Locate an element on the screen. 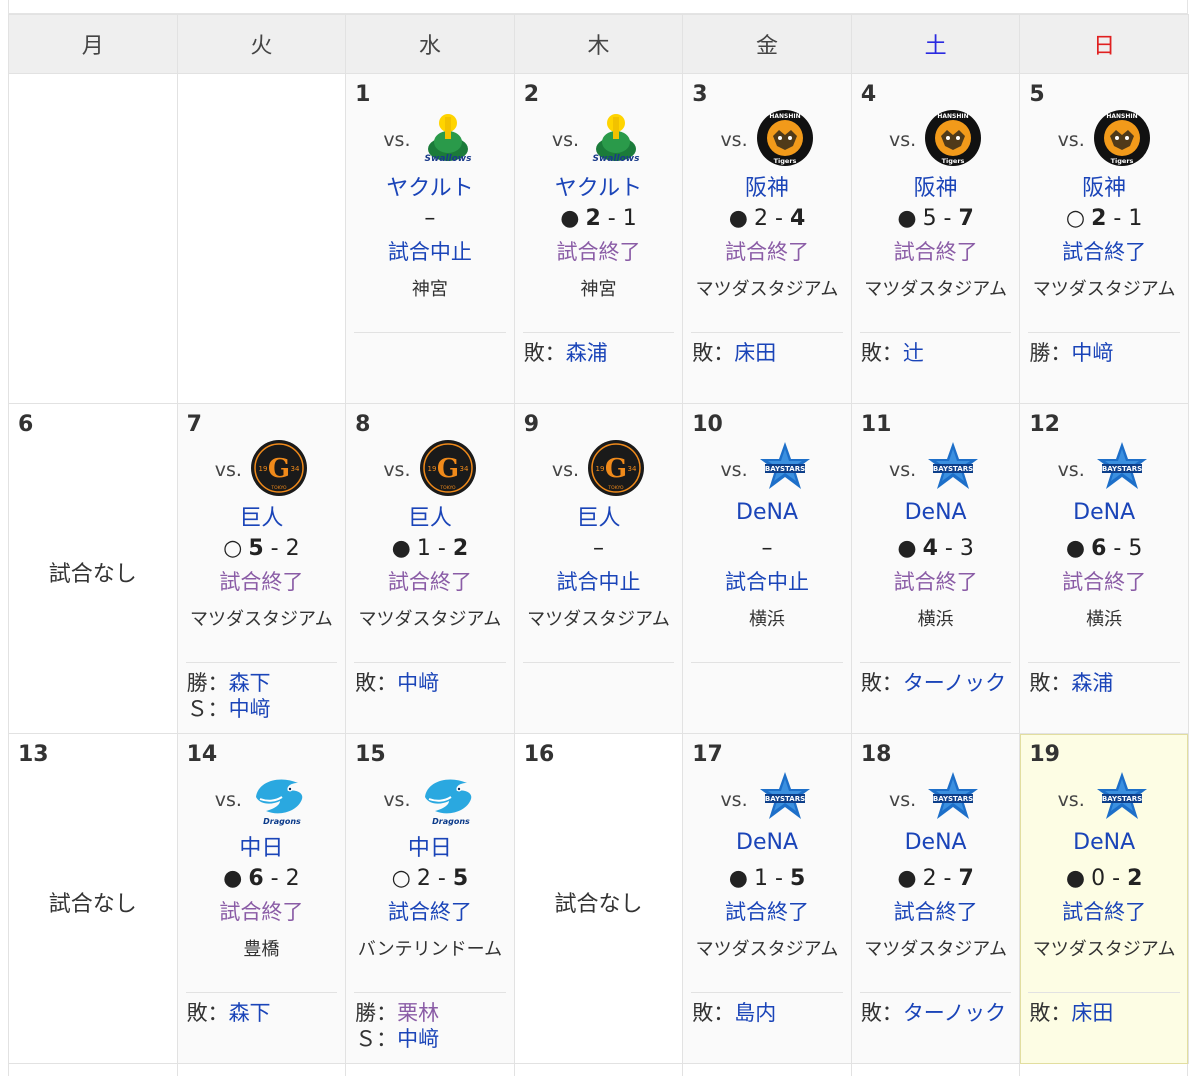  no-game-label: 試合なし is located at coordinates (598, 904).